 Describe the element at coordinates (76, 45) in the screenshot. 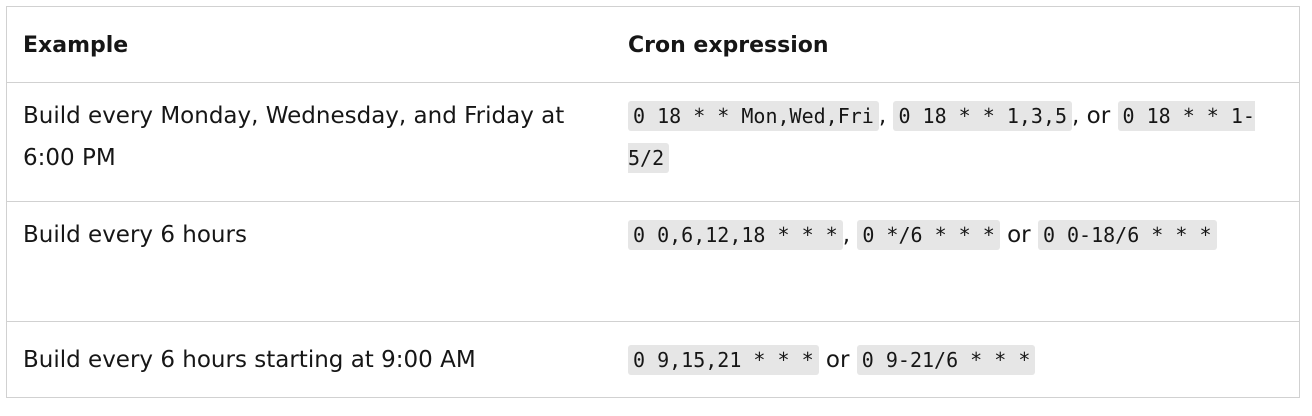

I see `header-example: Example` at that location.